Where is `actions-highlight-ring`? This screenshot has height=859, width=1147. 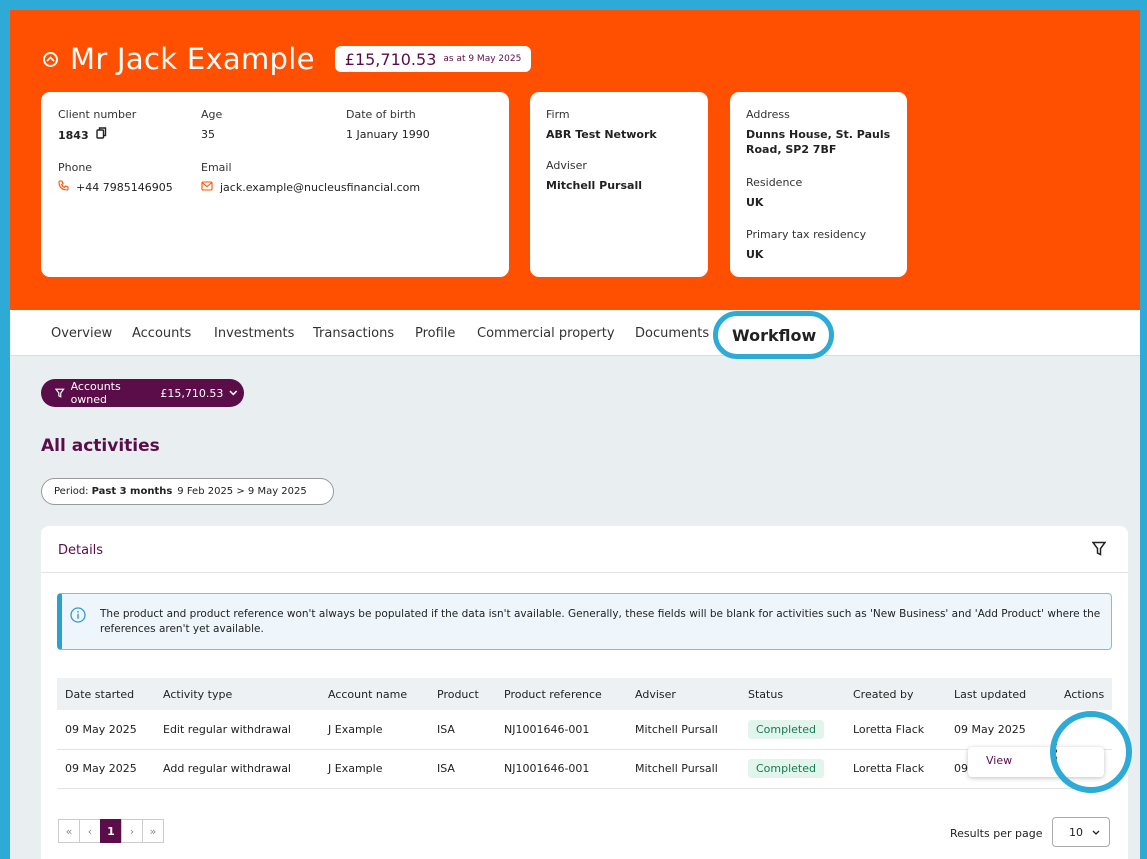 actions-highlight-ring is located at coordinates (1091, 752).